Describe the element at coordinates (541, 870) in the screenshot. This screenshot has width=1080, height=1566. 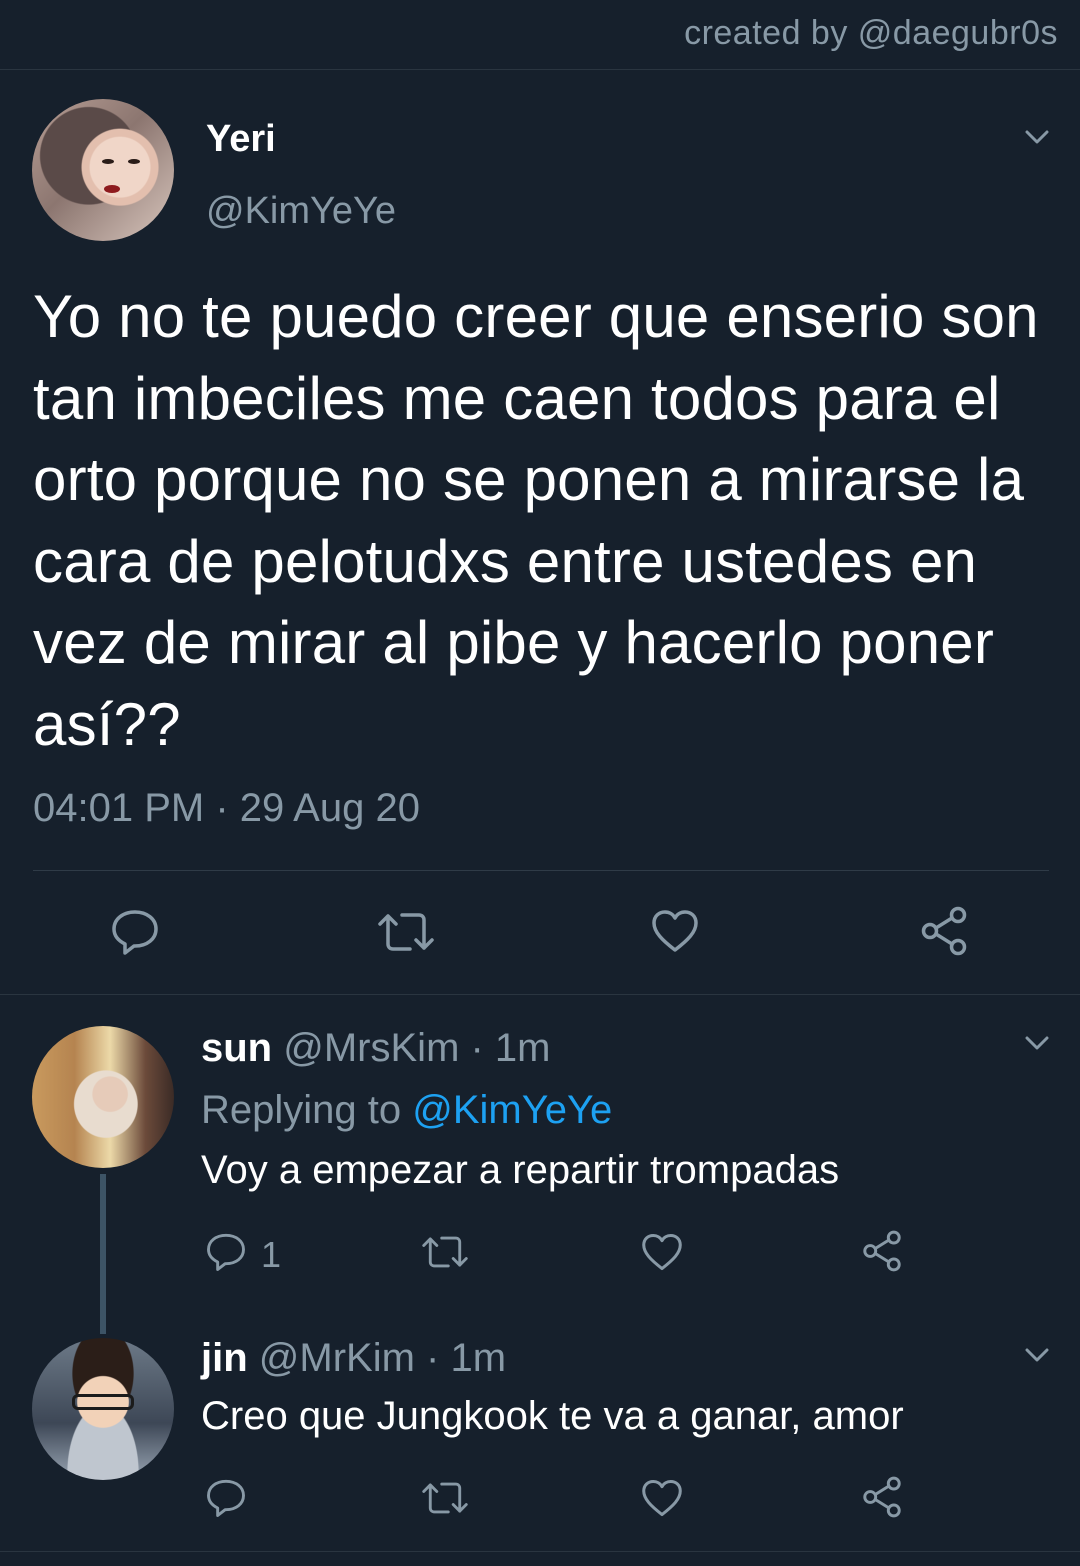
I see `divider` at that location.